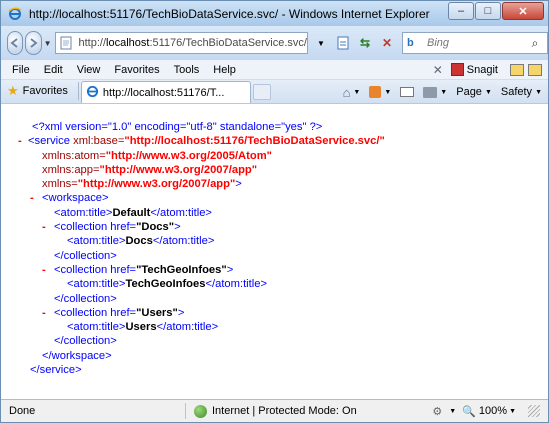  Describe the element at coordinates (133, 212) in the screenshot. I see `xml-workspace-title: <atom:title>Default</atom:title>` at that location.